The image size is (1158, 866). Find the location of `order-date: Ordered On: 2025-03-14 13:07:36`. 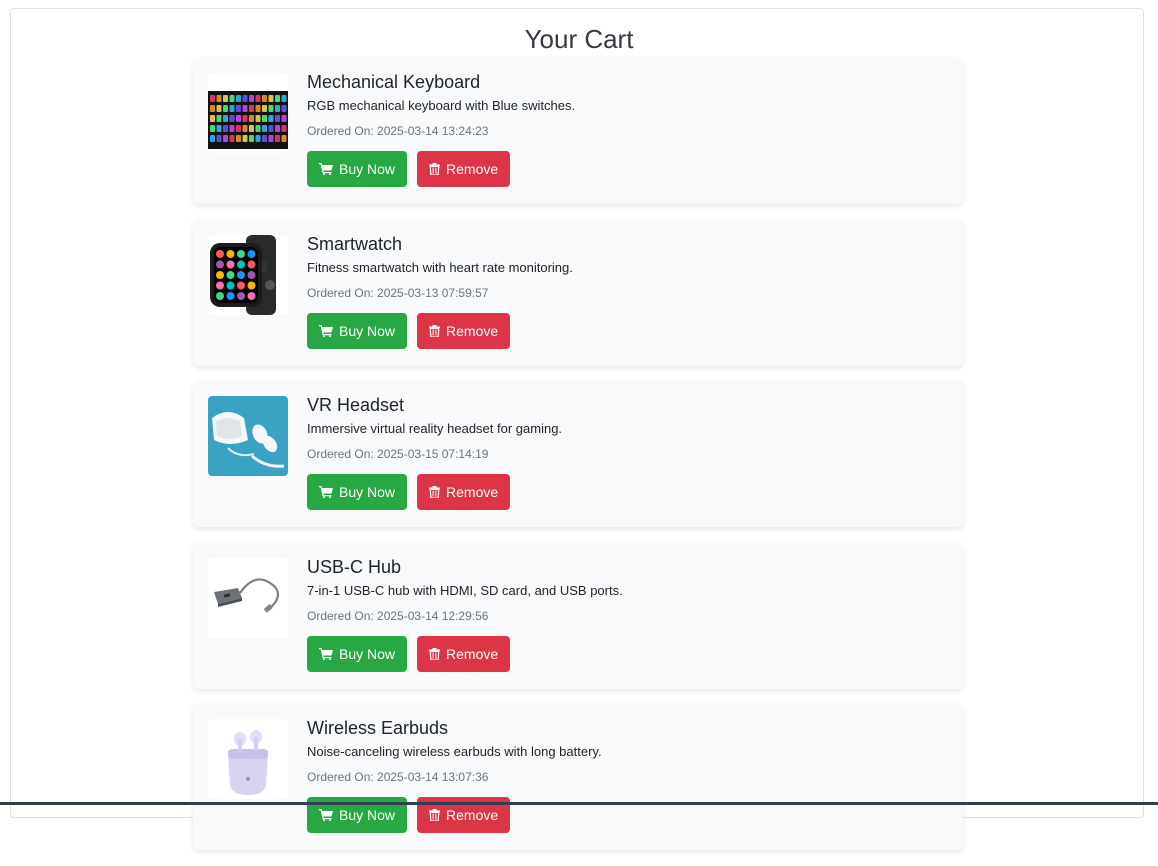

order-date: Ordered On: 2025-03-14 13:07:36 is located at coordinates (398, 777).